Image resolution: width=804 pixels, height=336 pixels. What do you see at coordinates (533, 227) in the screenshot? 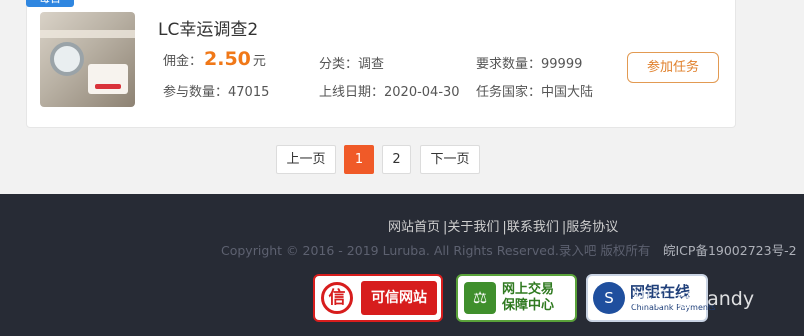
I see `footer-link-contact: 联系我们` at bounding box center [533, 227].